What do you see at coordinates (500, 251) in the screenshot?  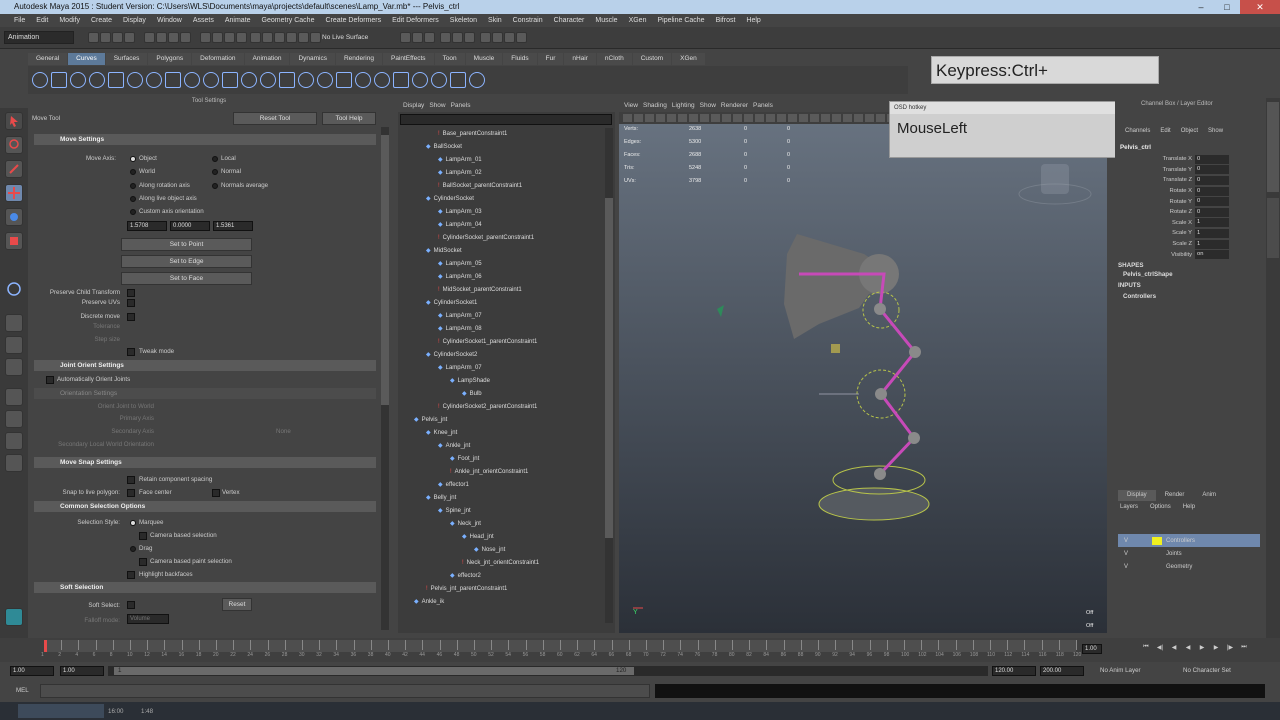 I see `outliner-row: ◆ MidSocket` at bounding box center [500, 251].